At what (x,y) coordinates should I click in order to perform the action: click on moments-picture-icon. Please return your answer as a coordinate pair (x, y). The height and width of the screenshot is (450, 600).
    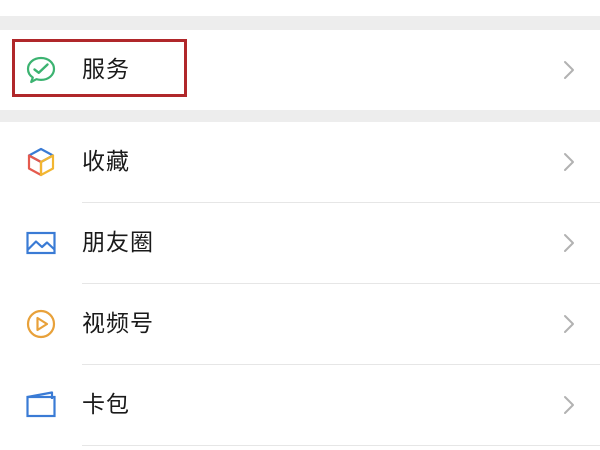
    Looking at the image, I should click on (41, 243).